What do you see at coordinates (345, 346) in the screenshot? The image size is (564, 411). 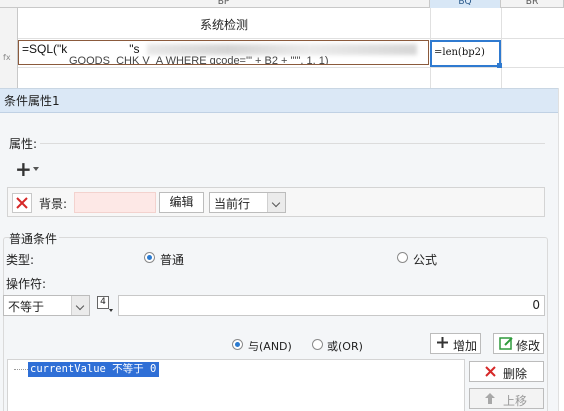 I see `logic-or-label: 或(OR)` at bounding box center [345, 346].